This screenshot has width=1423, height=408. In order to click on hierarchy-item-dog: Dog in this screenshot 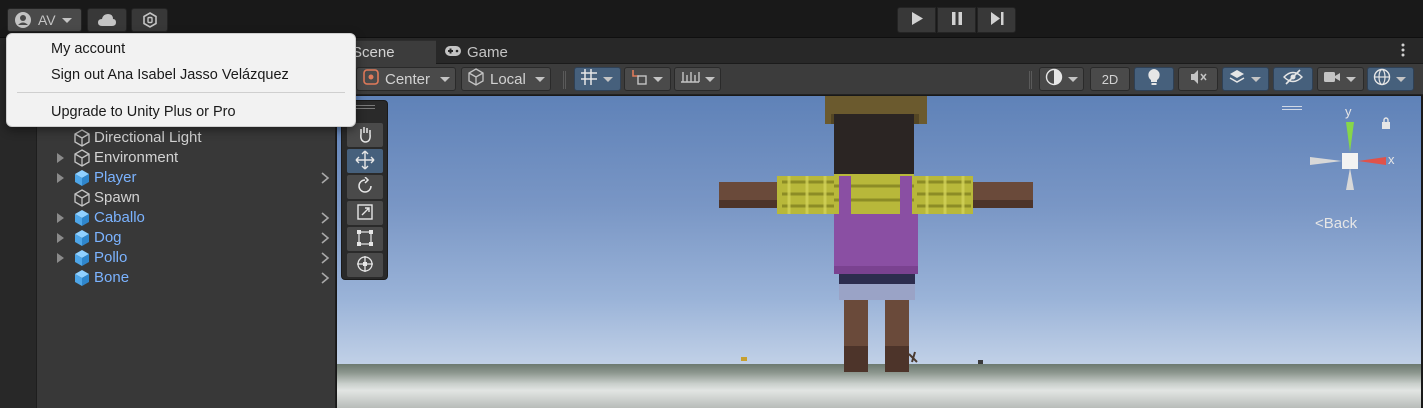, I will do `click(186, 238)`.